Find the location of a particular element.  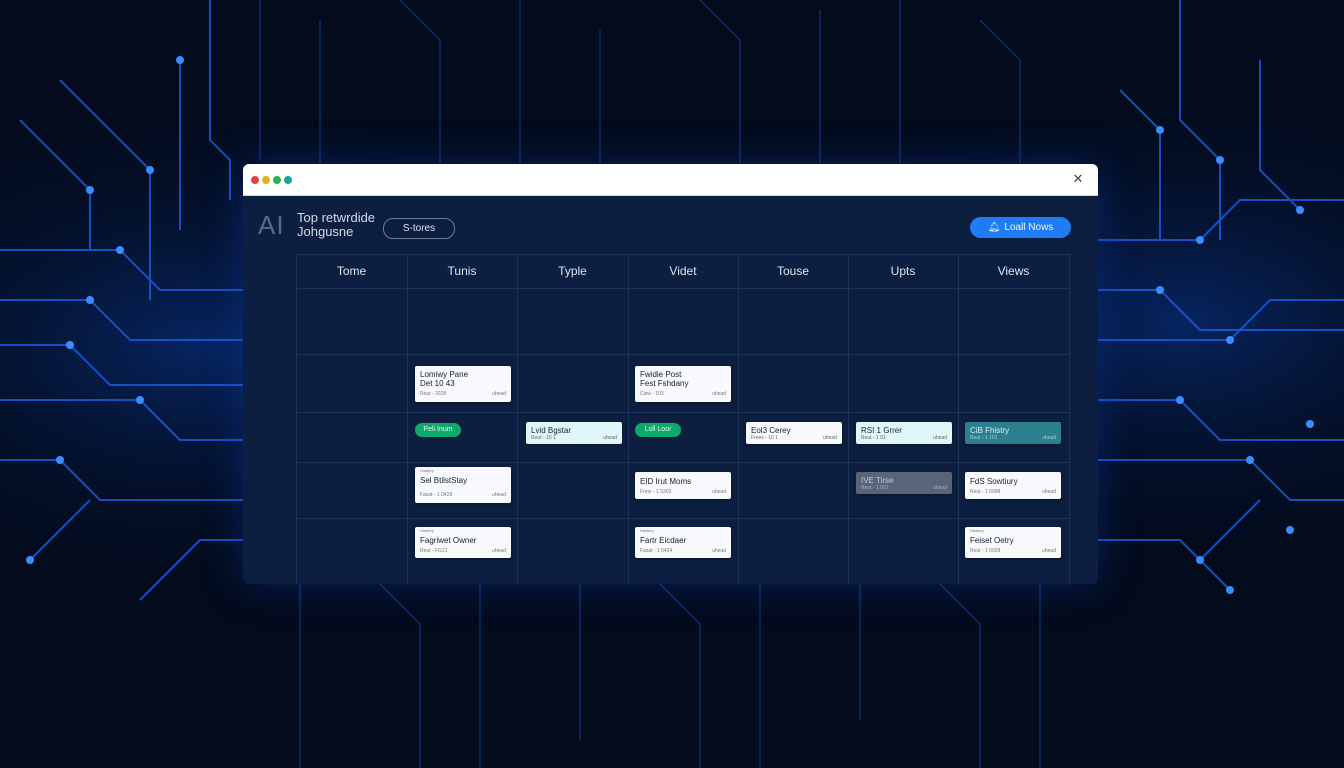

page-title-line2: Johgusne is located at coordinates (325, 231).